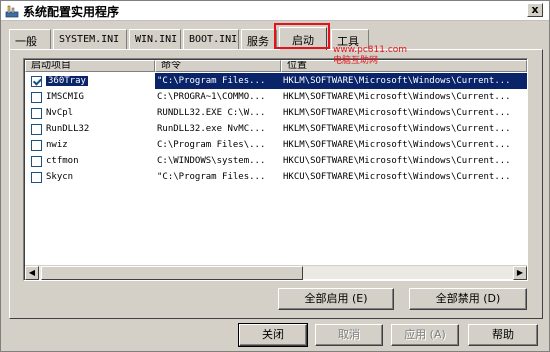 The height and width of the screenshot is (352, 550). I want to click on tab-boot-ini: BOOT.INI, so click(211, 39).